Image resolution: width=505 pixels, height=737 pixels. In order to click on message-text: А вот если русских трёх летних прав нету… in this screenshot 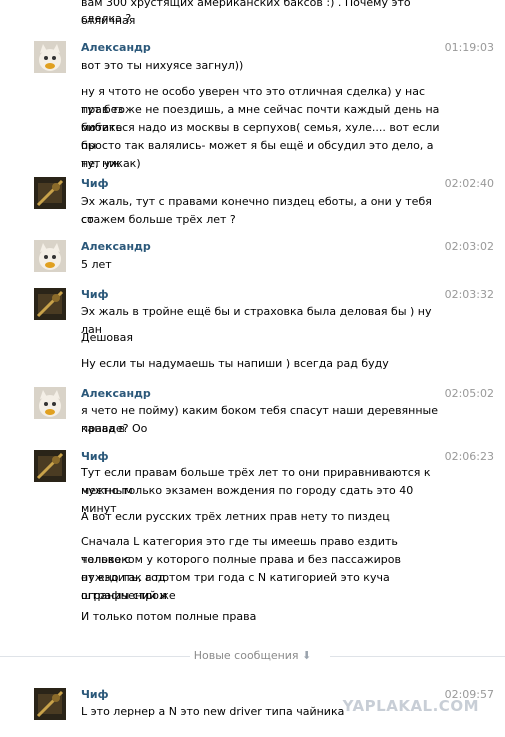, I will do `click(235, 516)`.